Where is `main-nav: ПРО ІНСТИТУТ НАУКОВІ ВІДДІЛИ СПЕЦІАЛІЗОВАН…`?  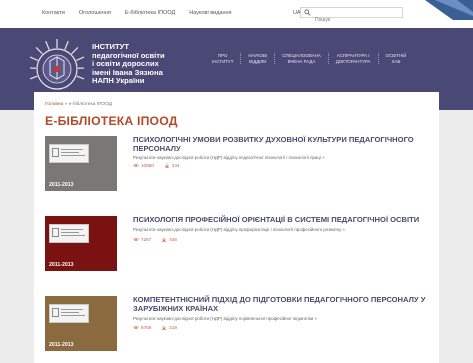
main-nav: ПРО ІНСТИТУТ НАУКОВІ ВІДДІЛИ СПЕЦІАЛІЗОВАН… is located at coordinates (309, 59).